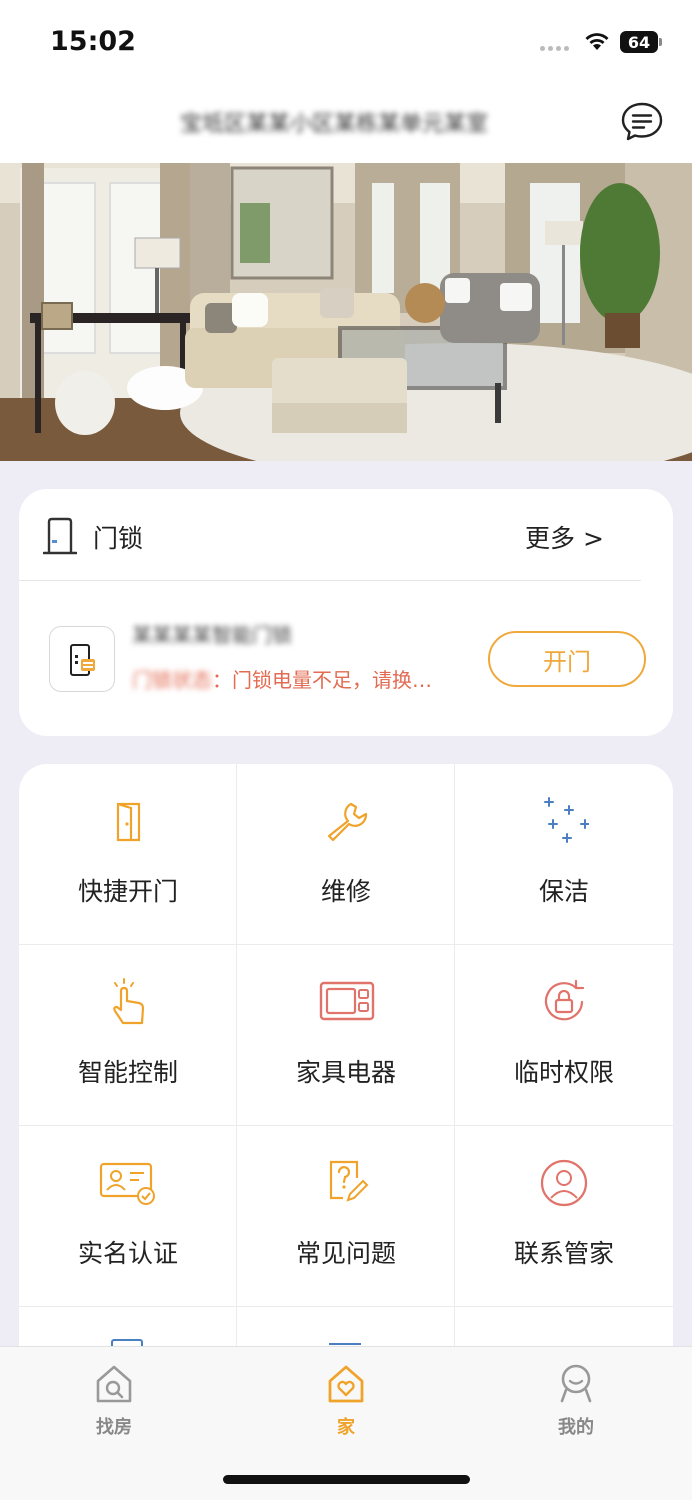 The height and width of the screenshot is (1500, 692). I want to click on door-lock-title: 门锁, so click(118, 538).